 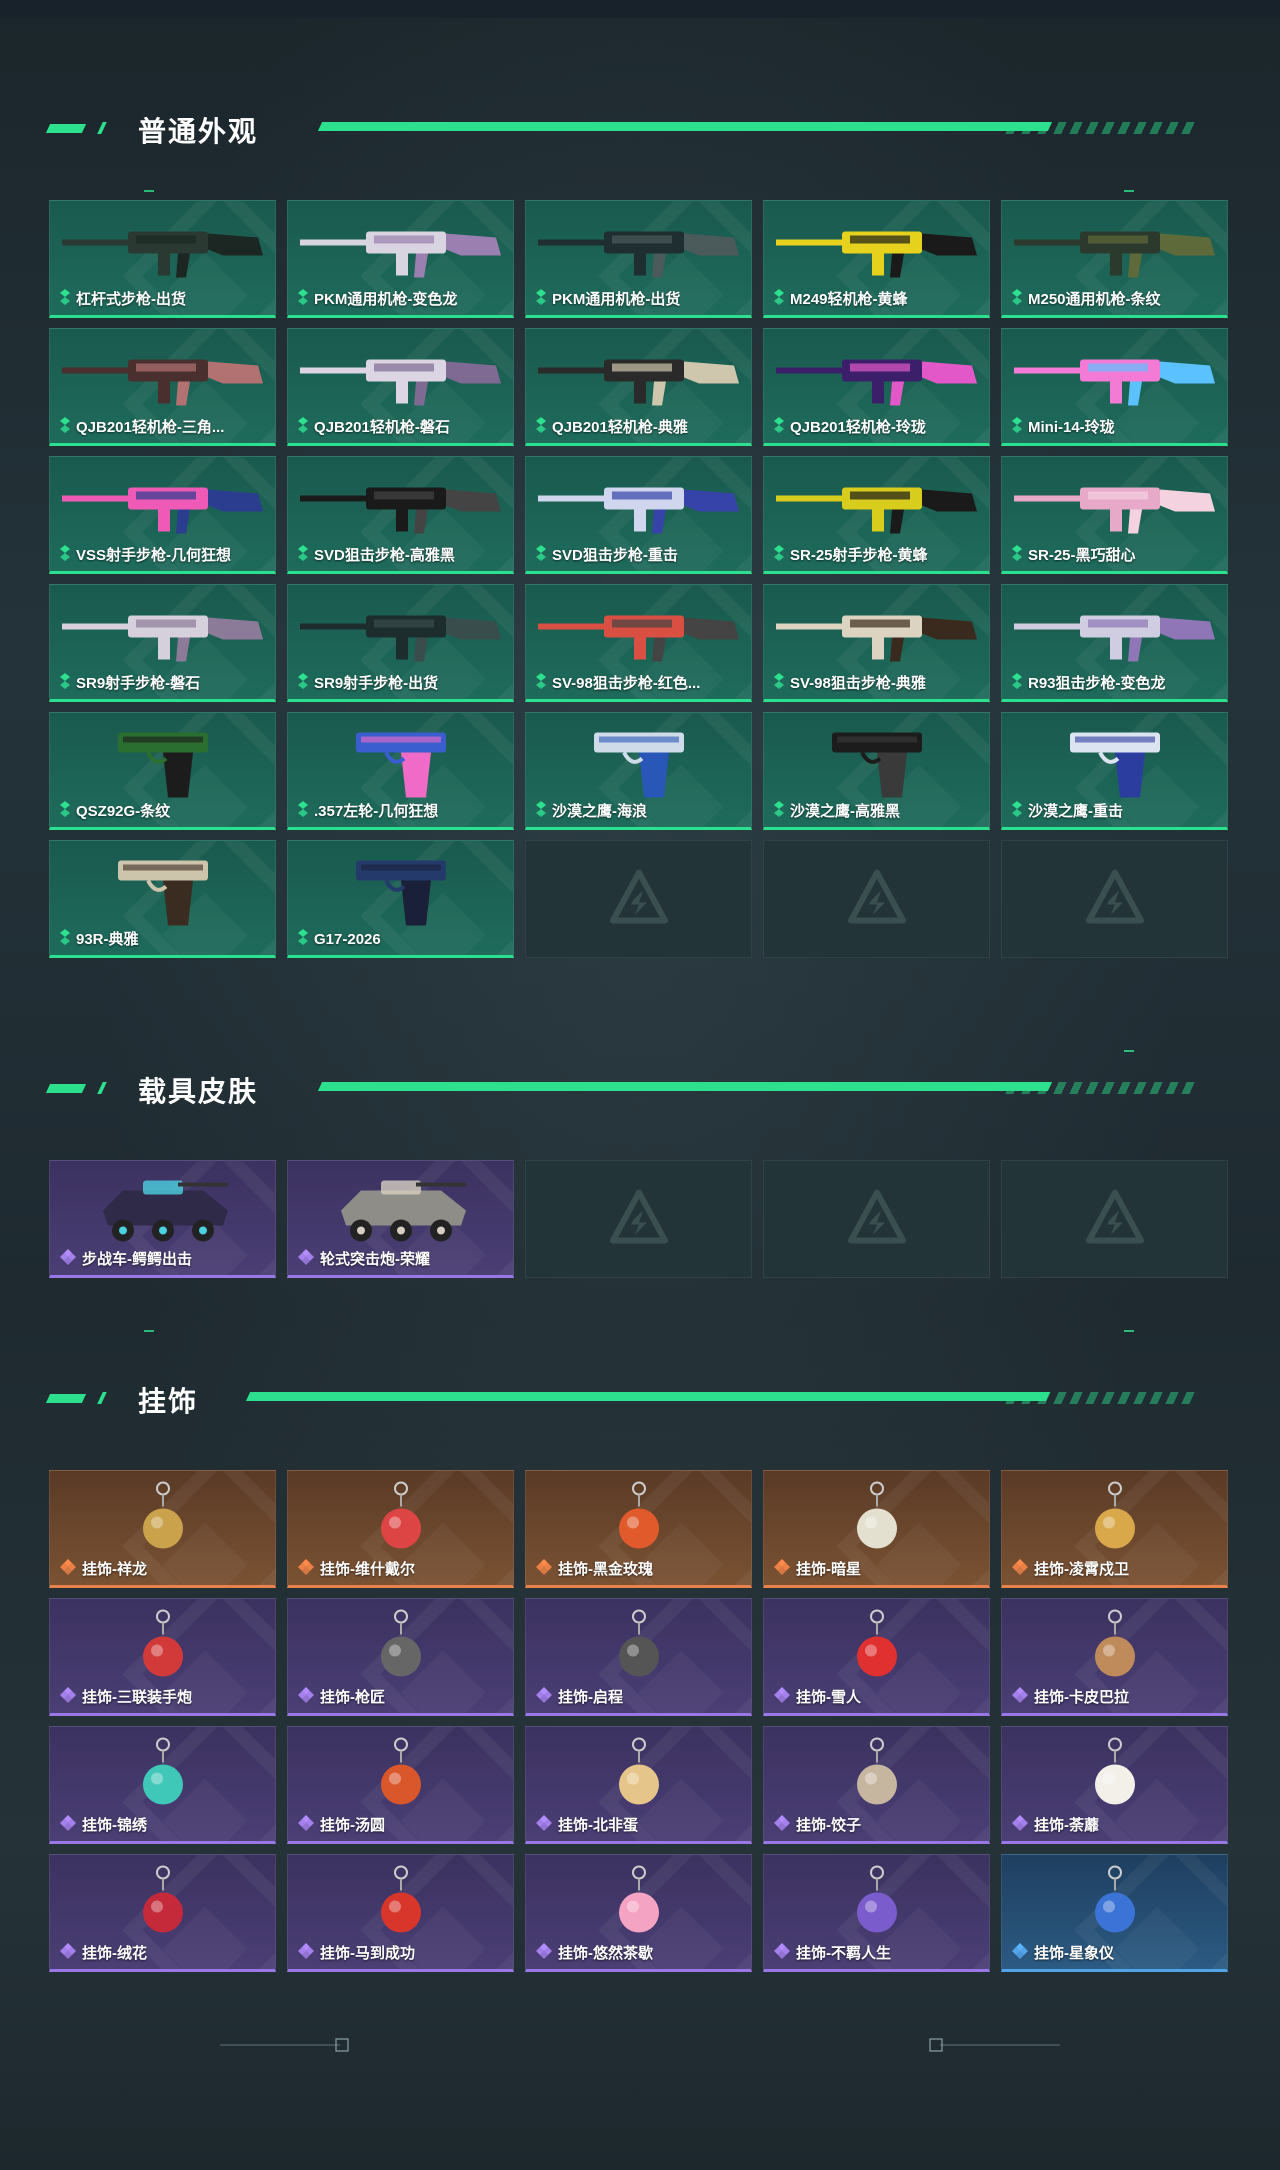 I want to click on item-card: Mini-14-玲珑, so click(x=1114, y=387).